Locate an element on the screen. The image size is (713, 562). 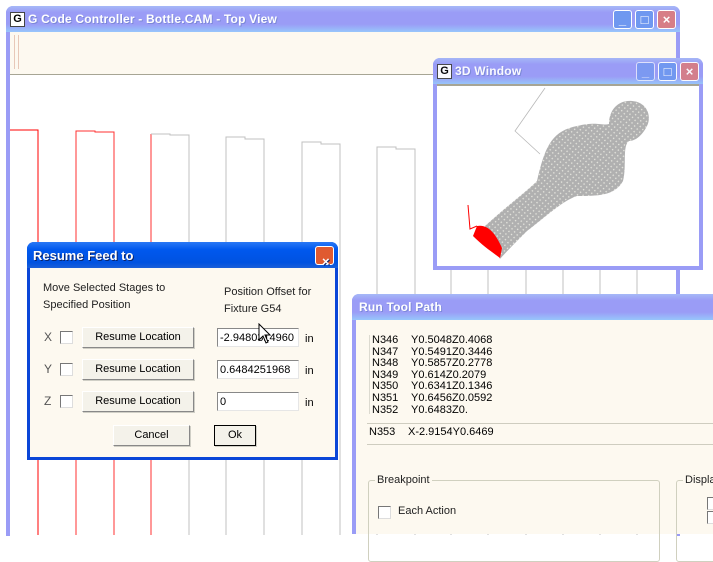
x-unit: in is located at coordinates (309, 339).